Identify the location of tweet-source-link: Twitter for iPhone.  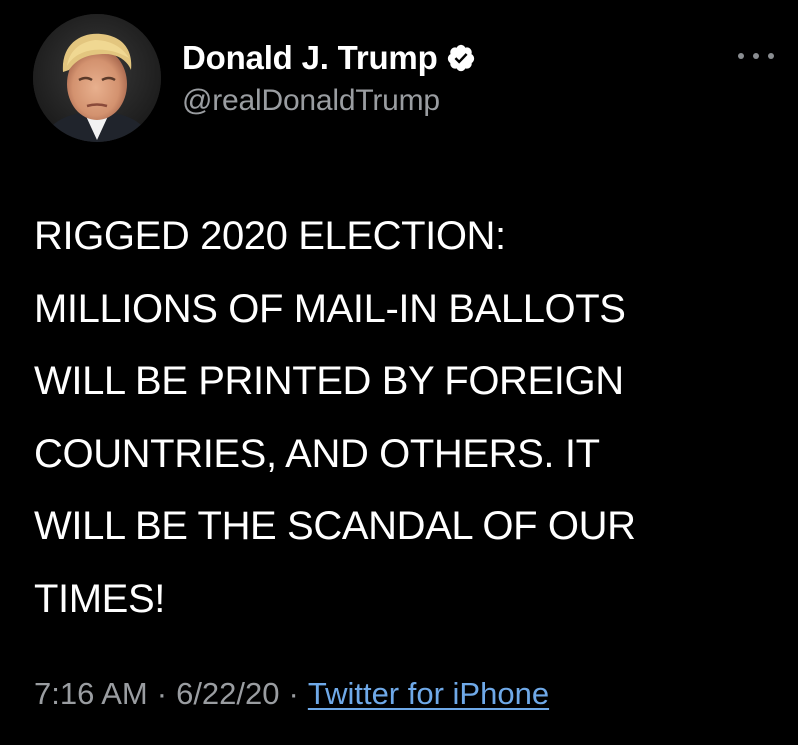
(428, 694).